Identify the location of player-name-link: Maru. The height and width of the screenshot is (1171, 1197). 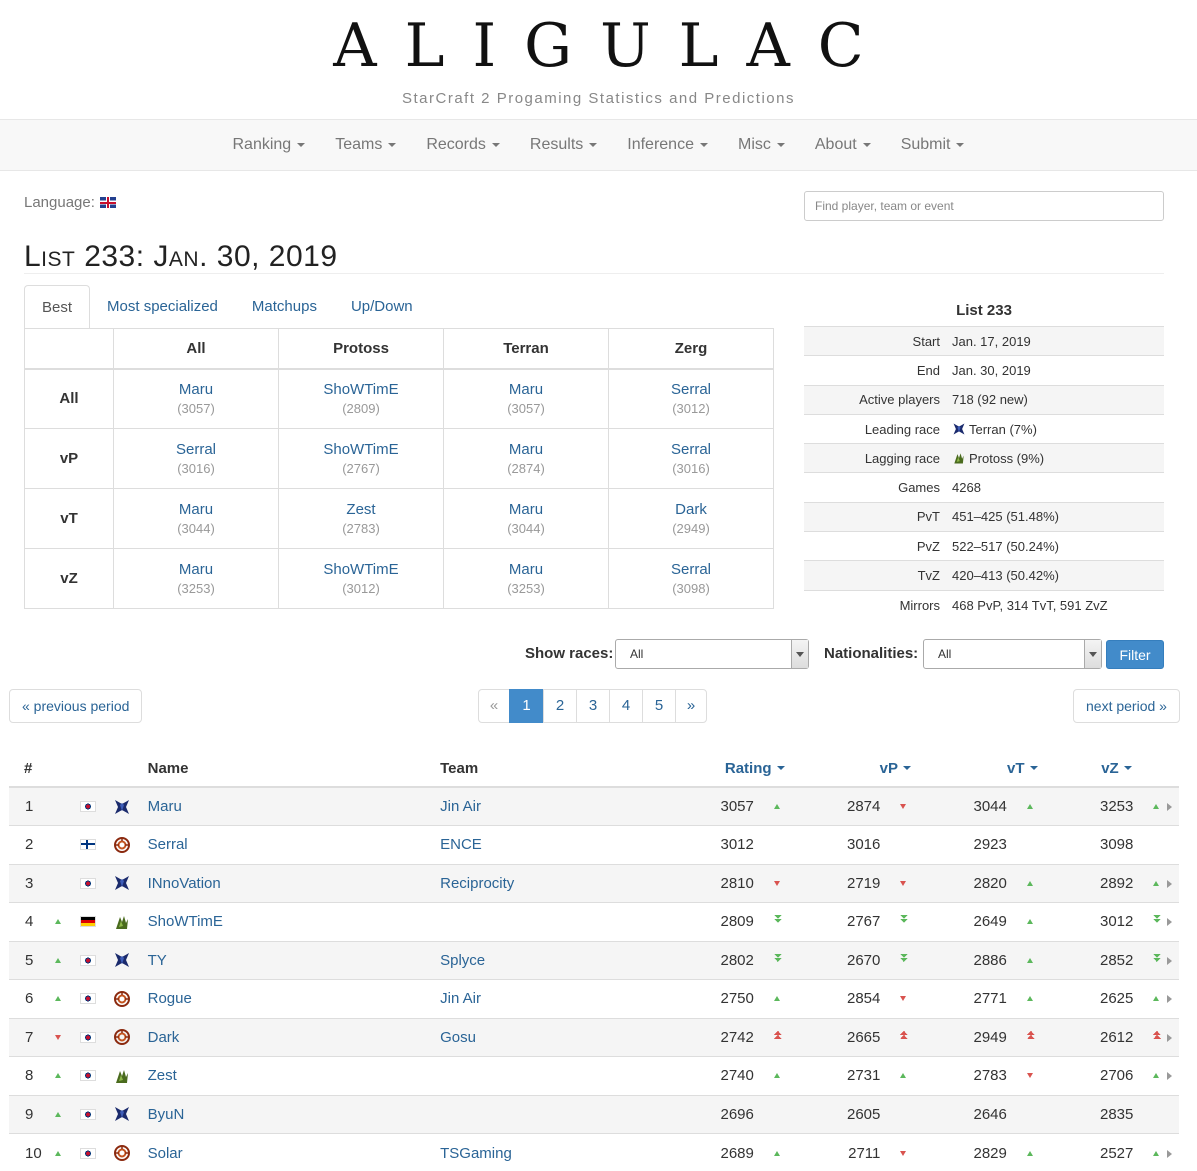
(294, 806).